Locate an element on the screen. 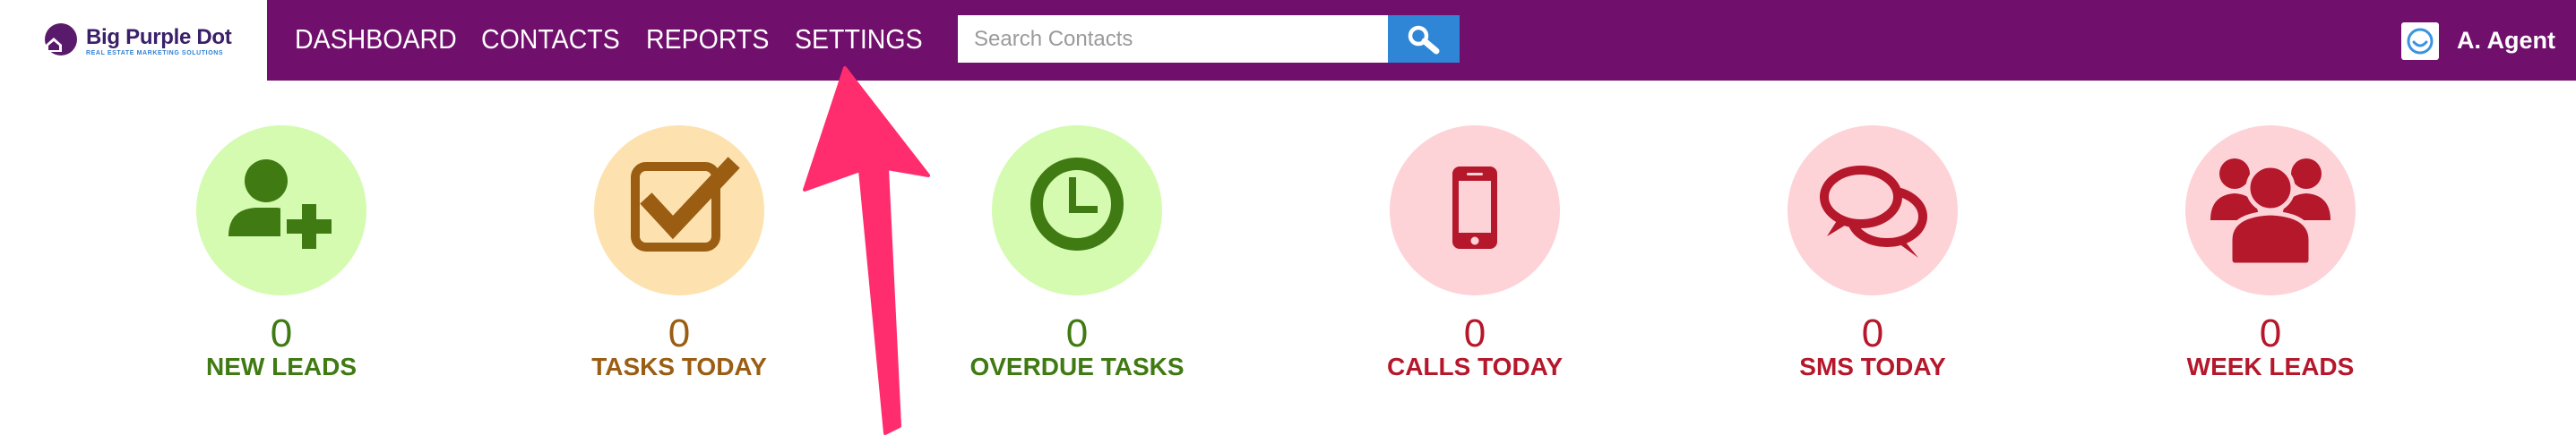  nav-item-contacts: CONTACTS is located at coordinates (550, 39).